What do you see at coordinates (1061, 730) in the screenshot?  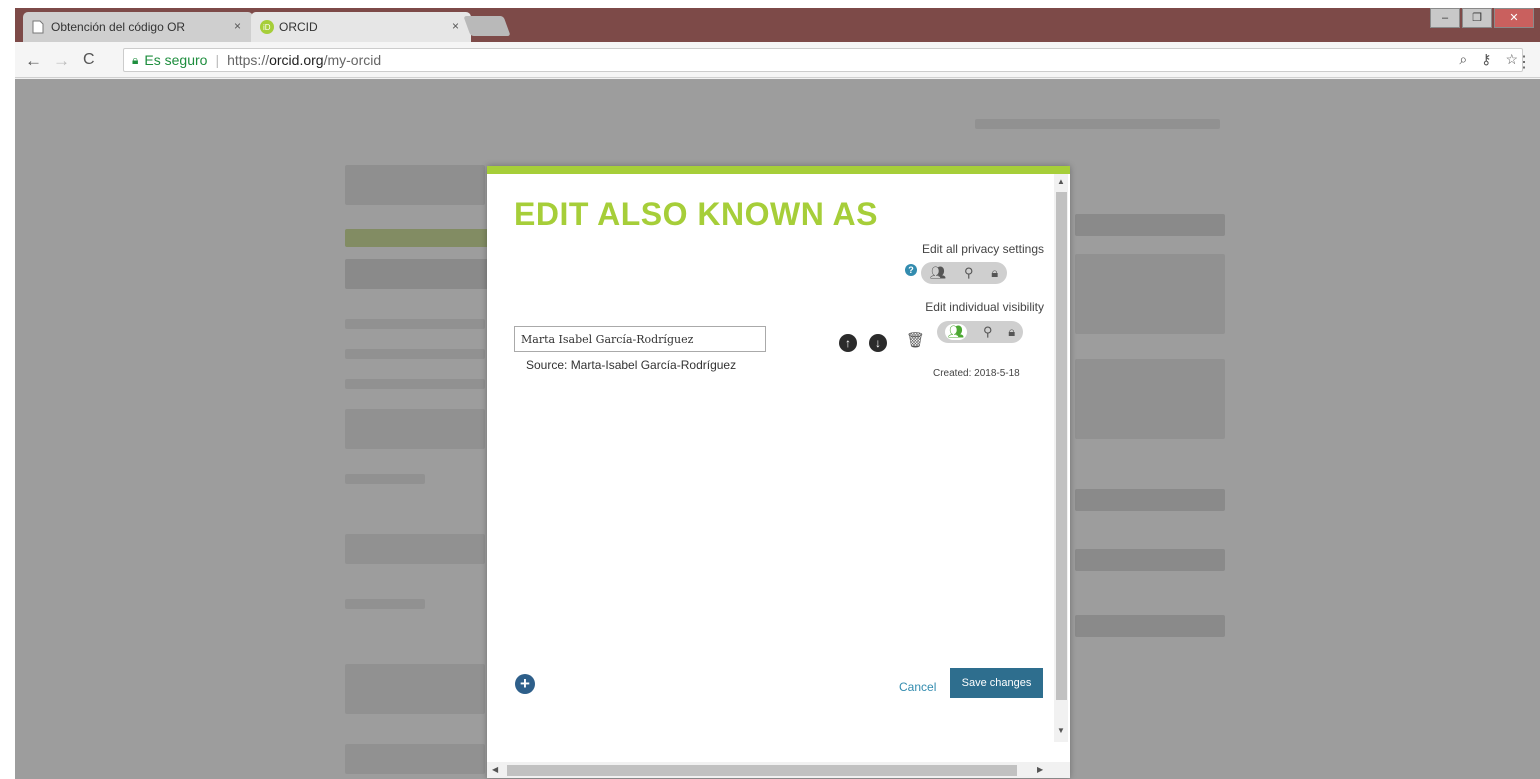 I see `scroll-down-icon: ▼` at bounding box center [1061, 730].